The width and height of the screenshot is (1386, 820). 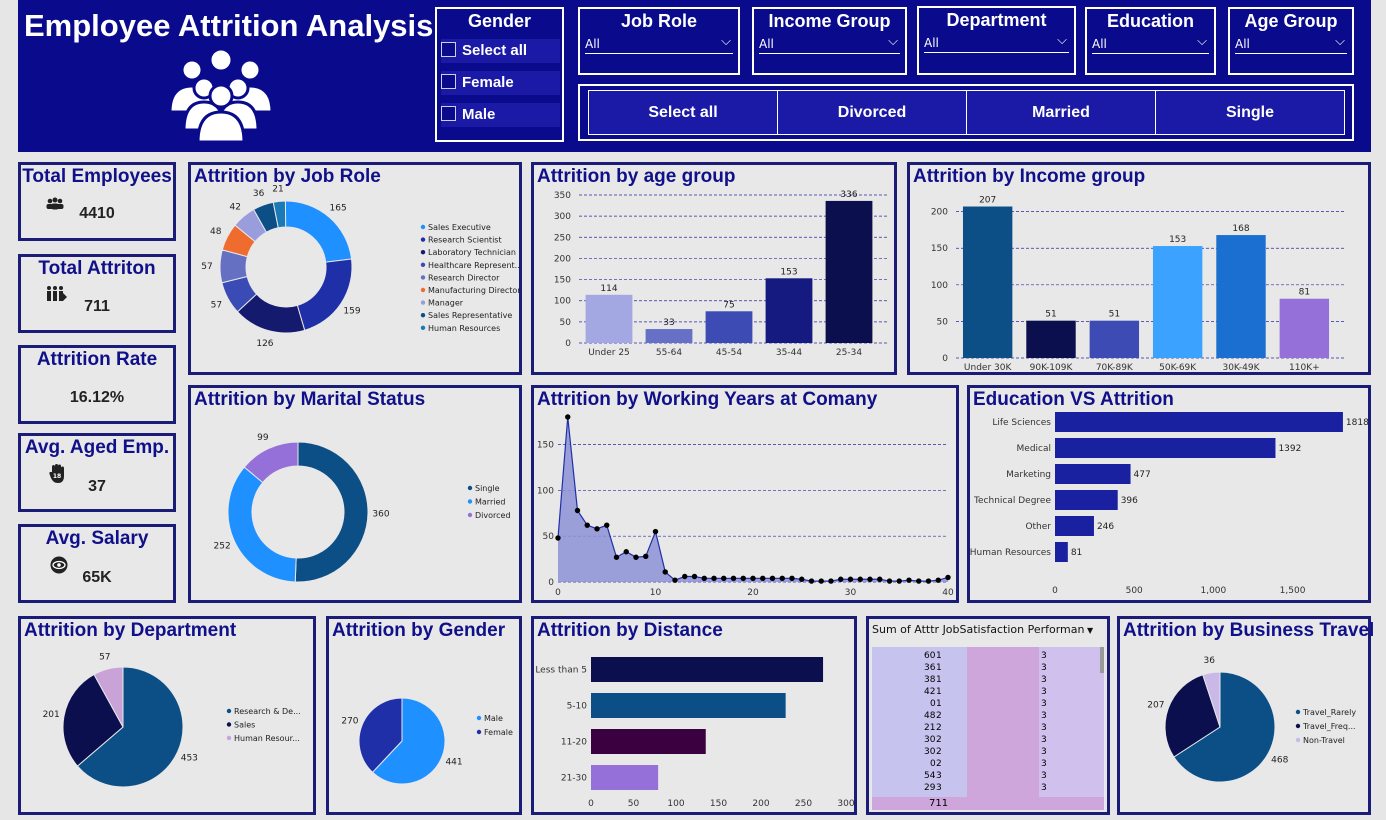 What do you see at coordinates (97, 397) in the screenshot?
I see `kpi-value: 16.12%` at bounding box center [97, 397].